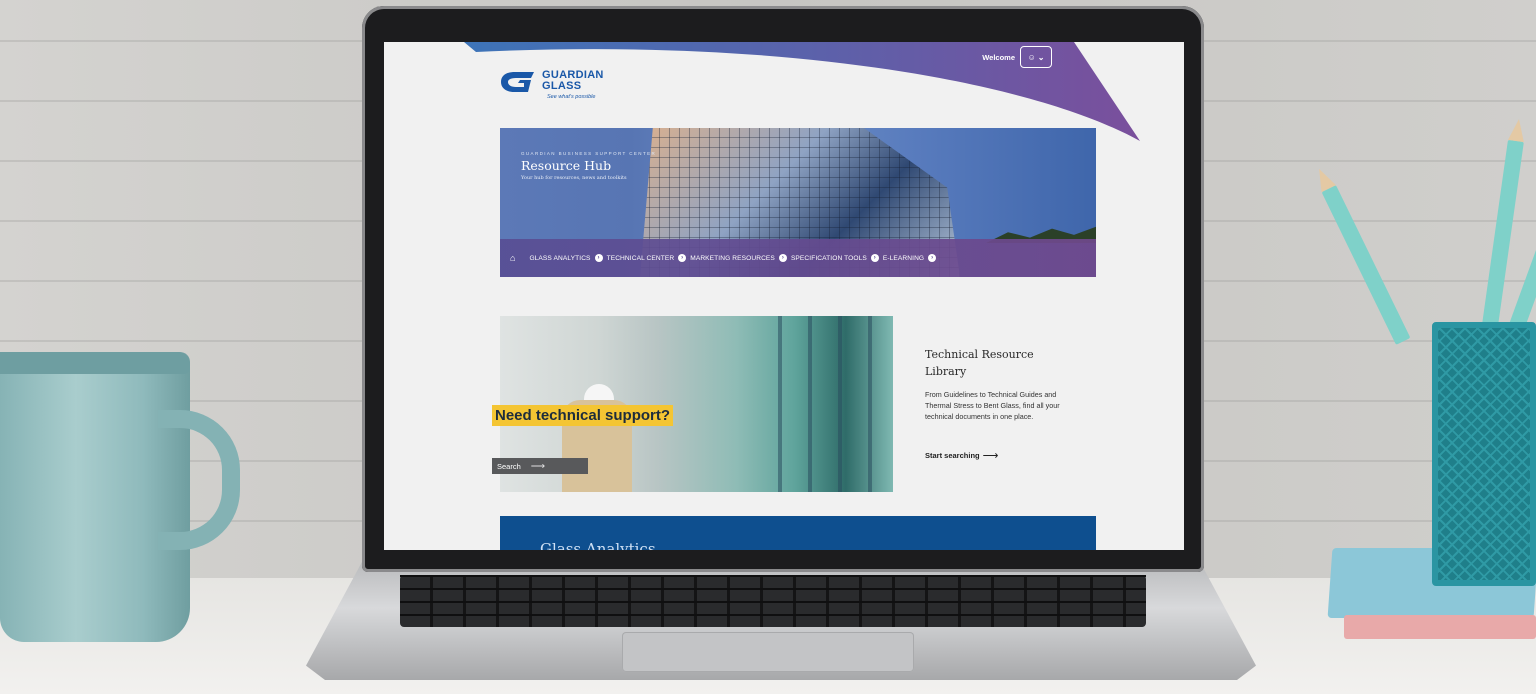 This screenshot has width=1536, height=694. Describe the element at coordinates (798, 533) in the screenshot. I see `glass-analytics-section: Glass Analytics` at that location.